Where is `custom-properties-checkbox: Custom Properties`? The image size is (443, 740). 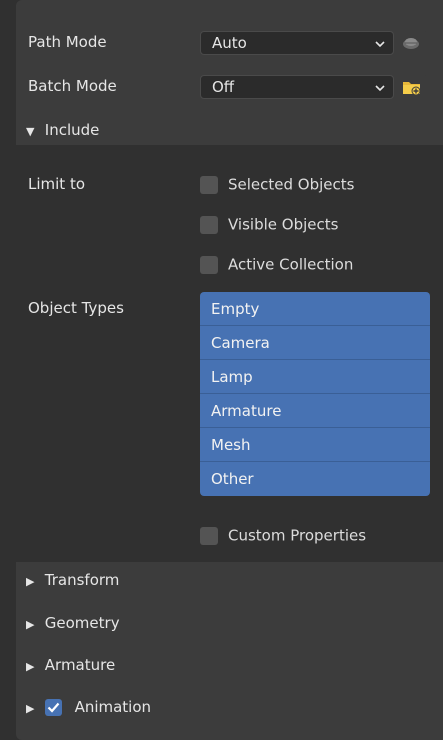
custom-properties-checkbox: Custom Properties is located at coordinates (283, 536).